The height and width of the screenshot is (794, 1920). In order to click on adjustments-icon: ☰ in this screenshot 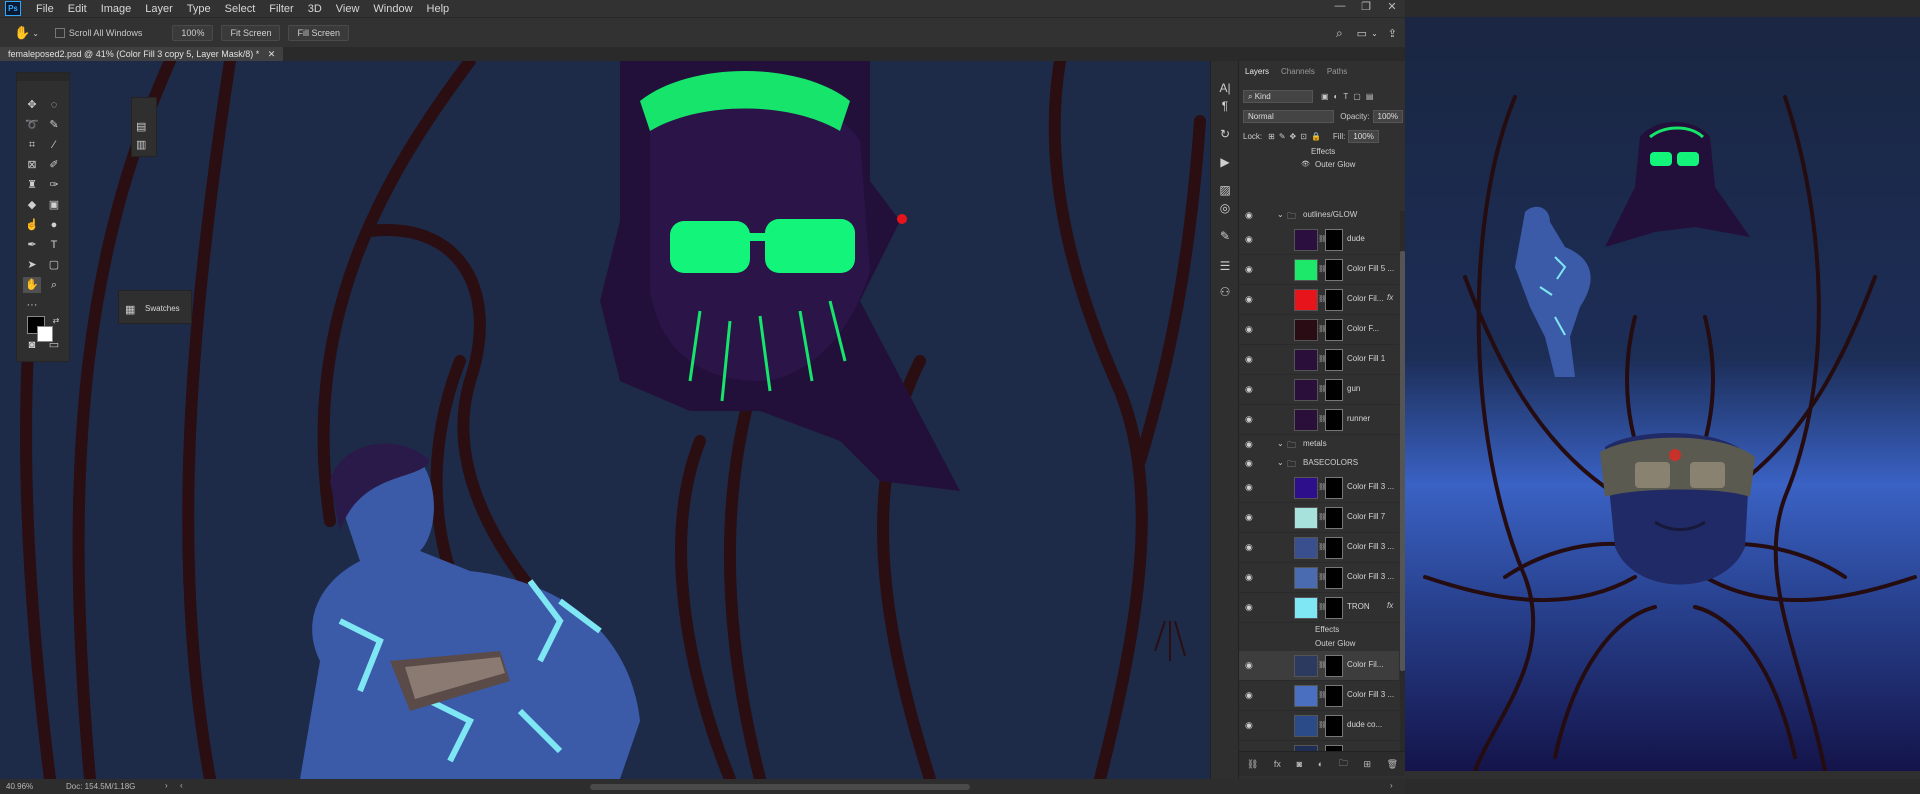, I will do `click(1225, 266)`.